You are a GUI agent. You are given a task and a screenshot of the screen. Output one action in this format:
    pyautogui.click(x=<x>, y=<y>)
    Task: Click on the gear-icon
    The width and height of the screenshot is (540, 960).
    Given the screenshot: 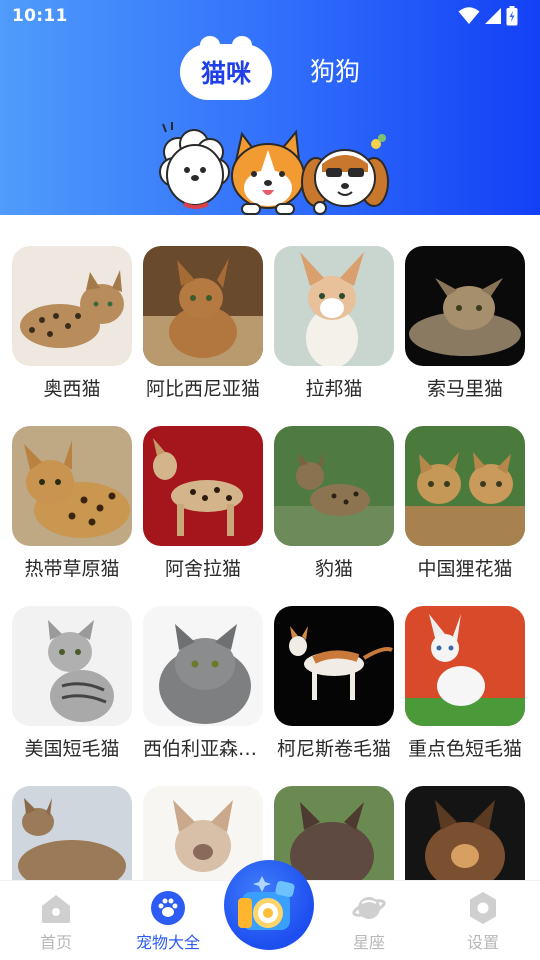 What is the action you would take?
    pyautogui.click(x=483, y=908)
    